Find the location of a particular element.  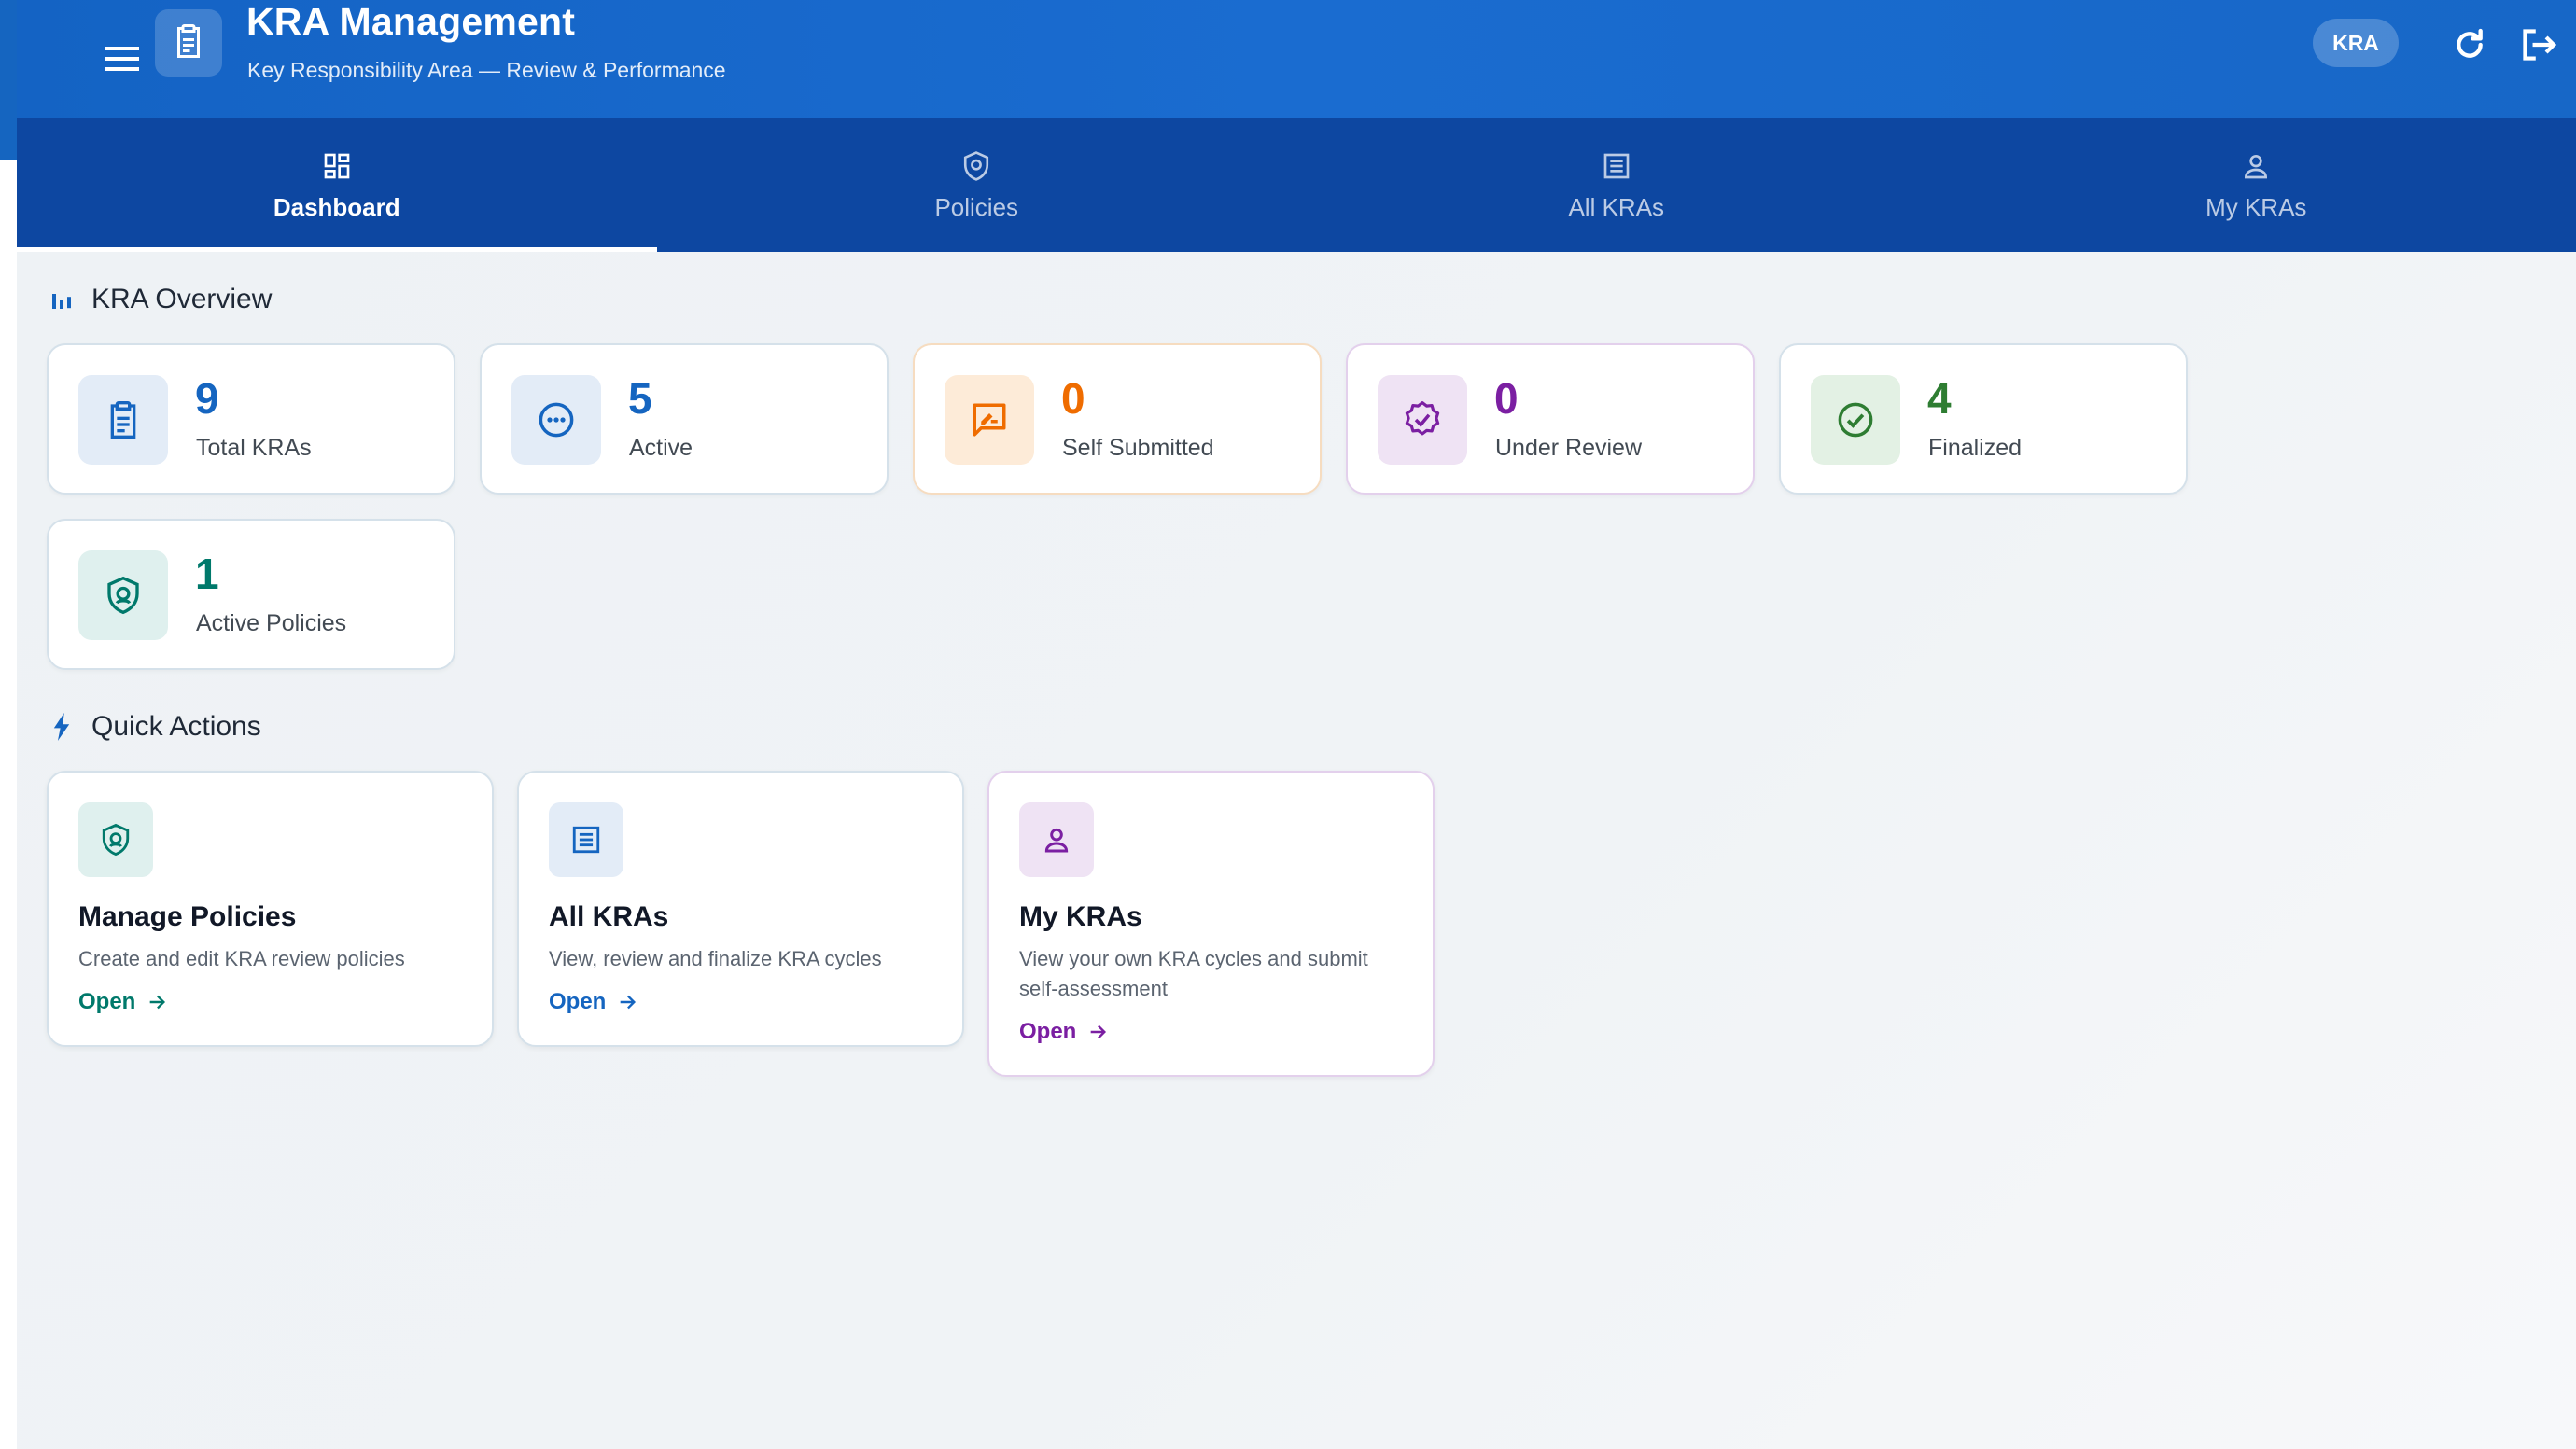

tab-my-kras: My KRAs is located at coordinates (2256, 185).